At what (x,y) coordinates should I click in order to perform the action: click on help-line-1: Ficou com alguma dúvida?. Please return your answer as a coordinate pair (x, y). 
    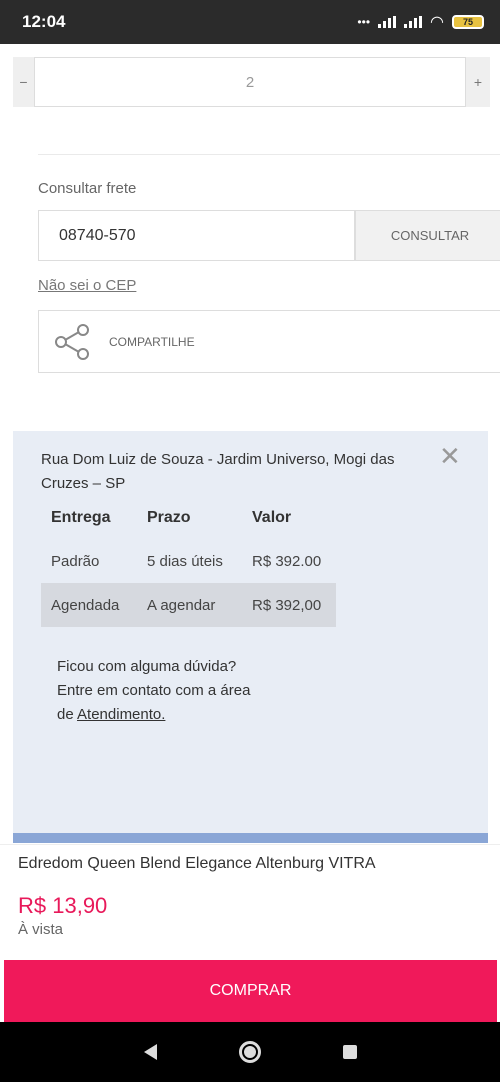
    Looking at the image, I should click on (147, 666).